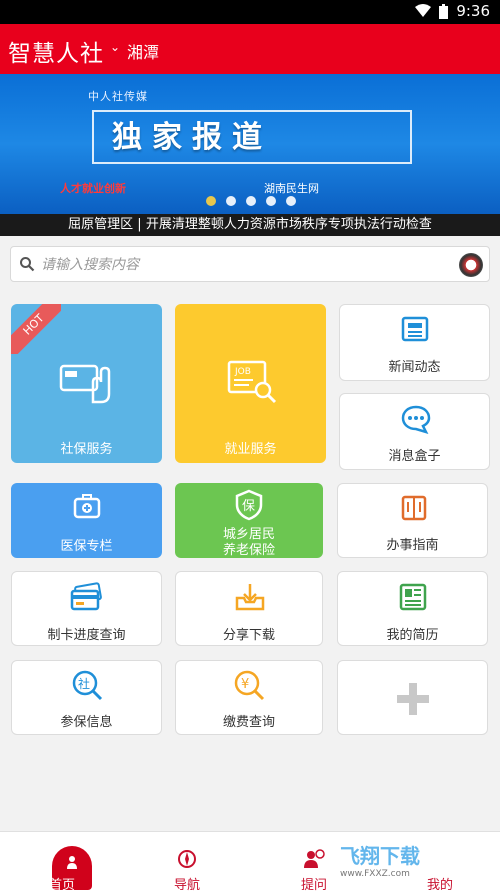 This screenshot has height=891, width=500. Describe the element at coordinates (36, 329) in the screenshot. I see `hot-badge: HOT` at that location.